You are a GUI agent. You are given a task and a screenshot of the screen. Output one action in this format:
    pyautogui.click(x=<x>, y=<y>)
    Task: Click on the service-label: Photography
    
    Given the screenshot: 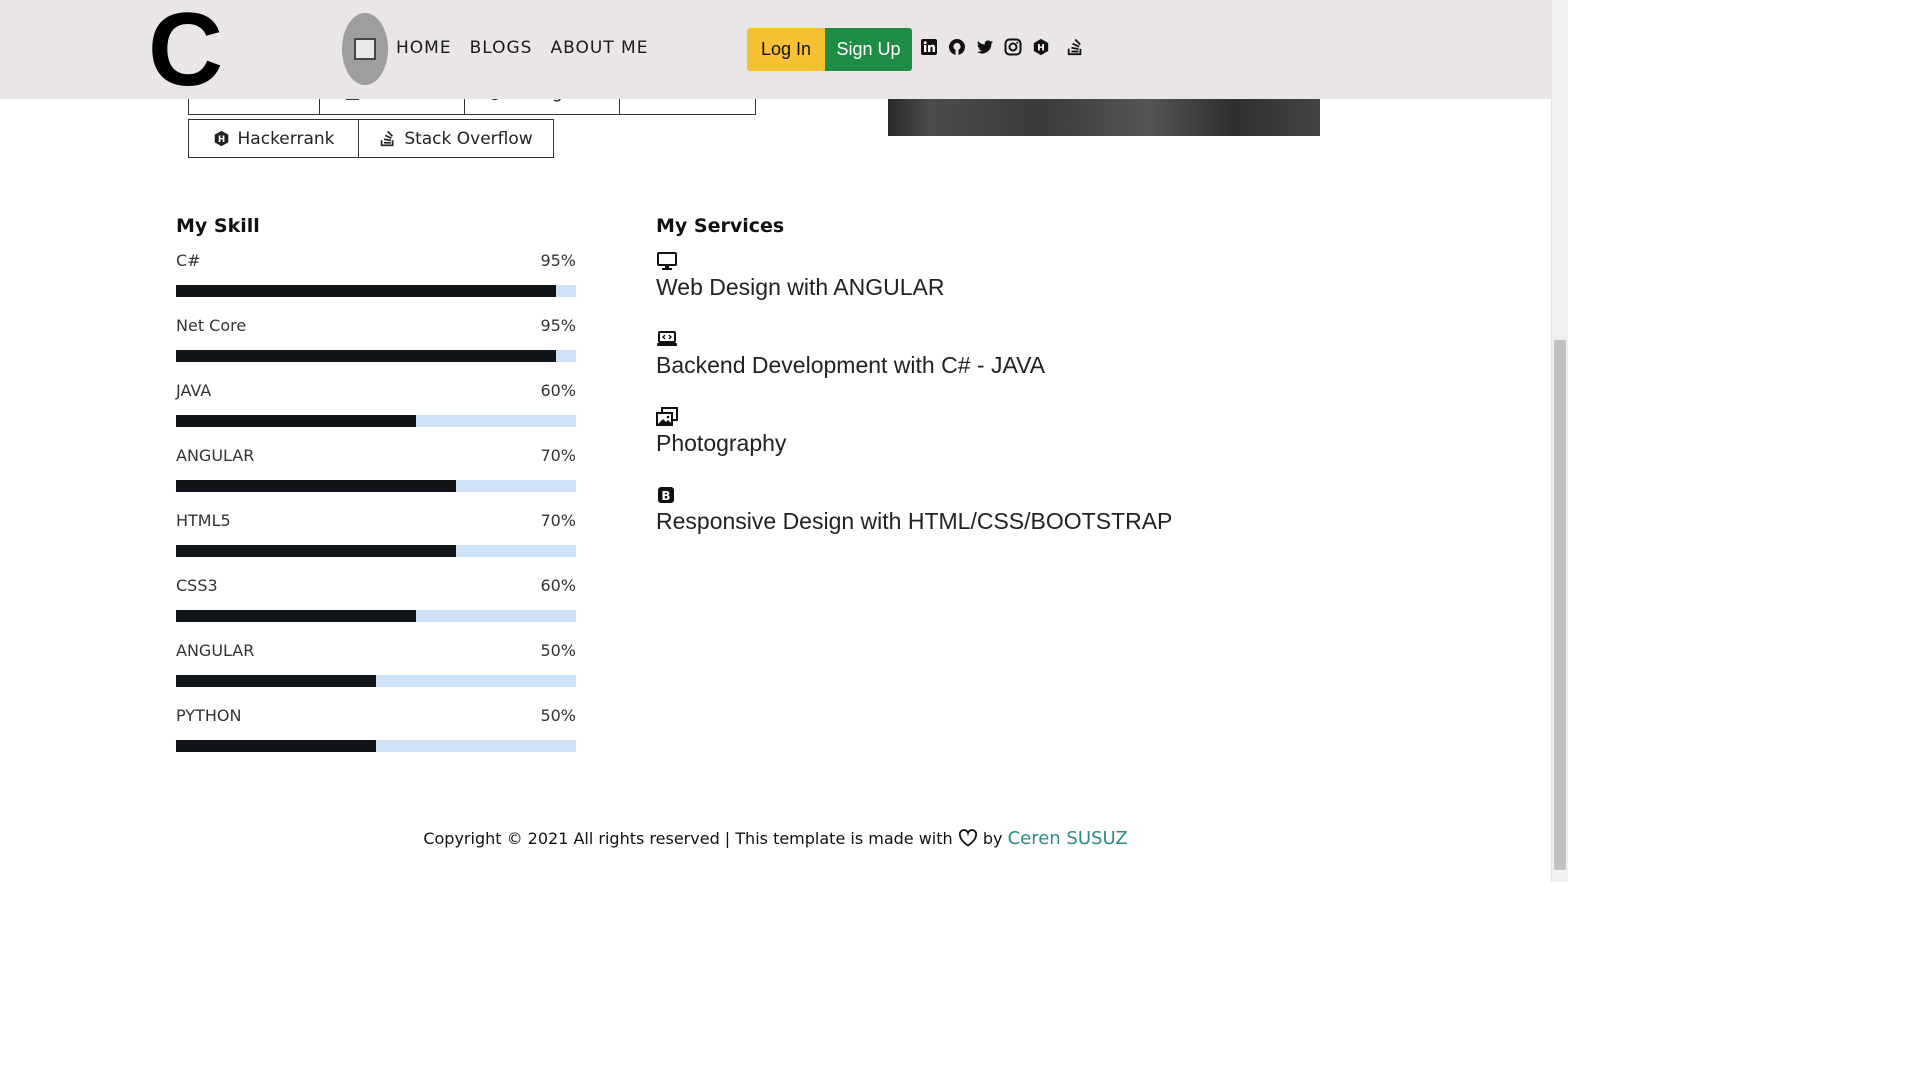 What is the action you would take?
    pyautogui.click(x=721, y=443)
    